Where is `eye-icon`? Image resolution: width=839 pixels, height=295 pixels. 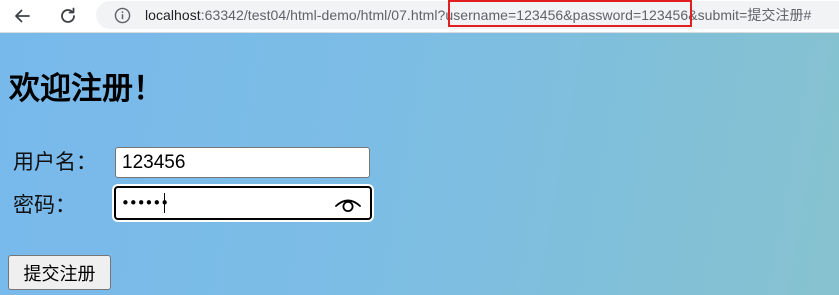 eye-icon is located at coordinates (348, 204).